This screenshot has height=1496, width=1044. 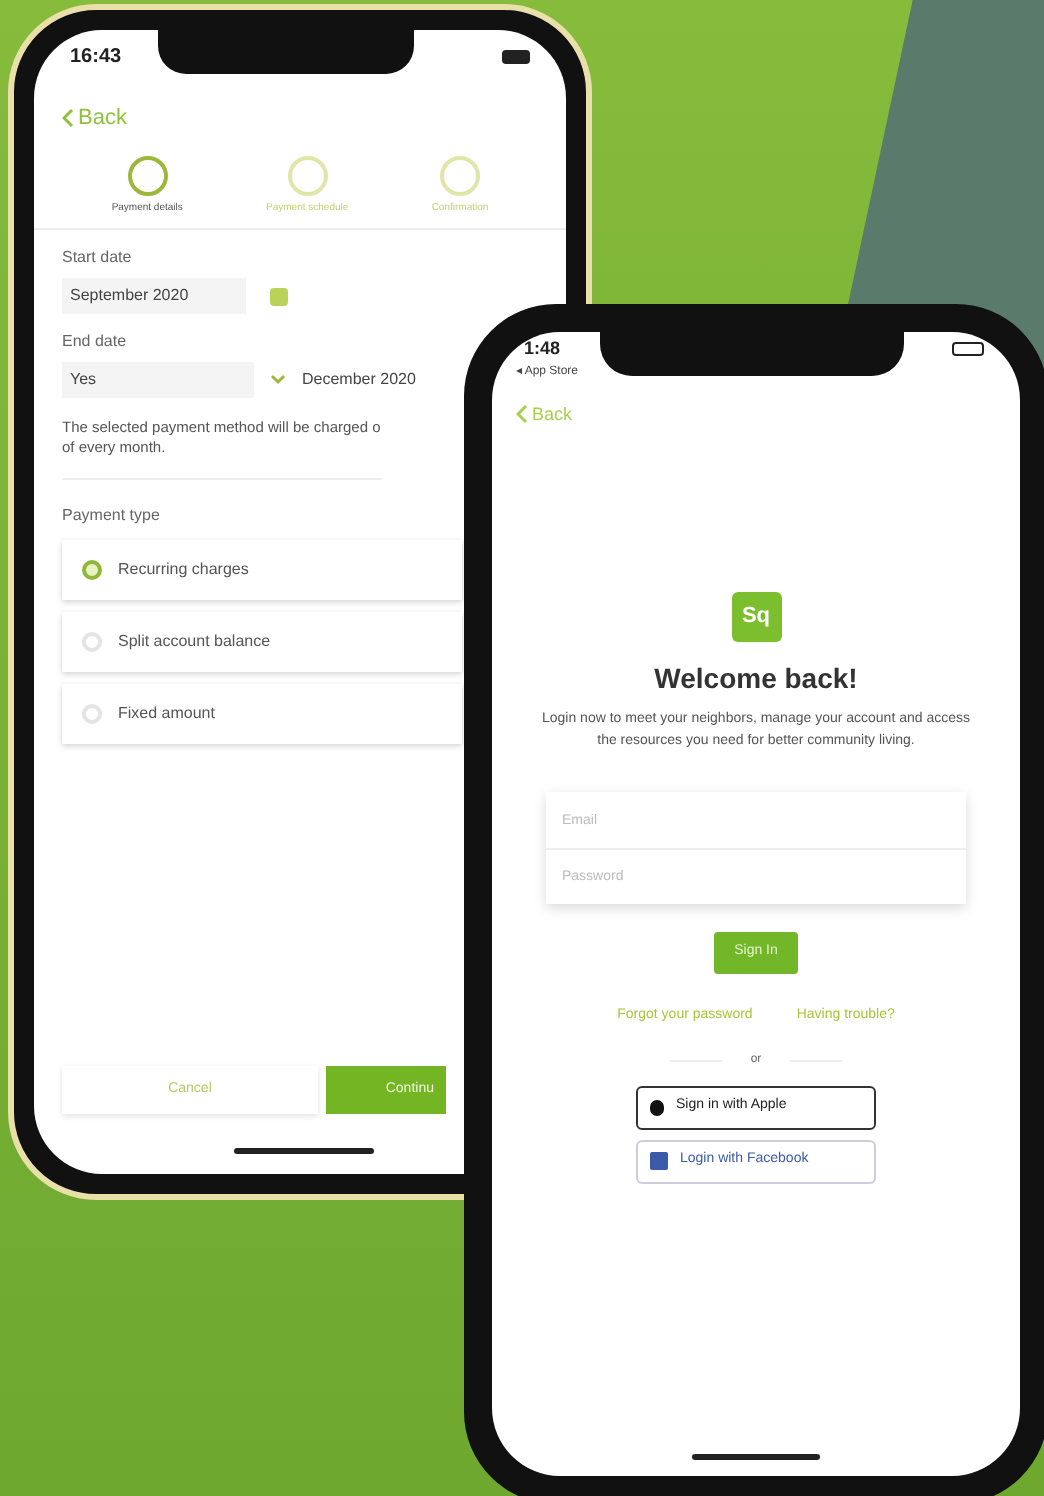 I want to click on status-time: 1:48, so click(x=543, y=349).